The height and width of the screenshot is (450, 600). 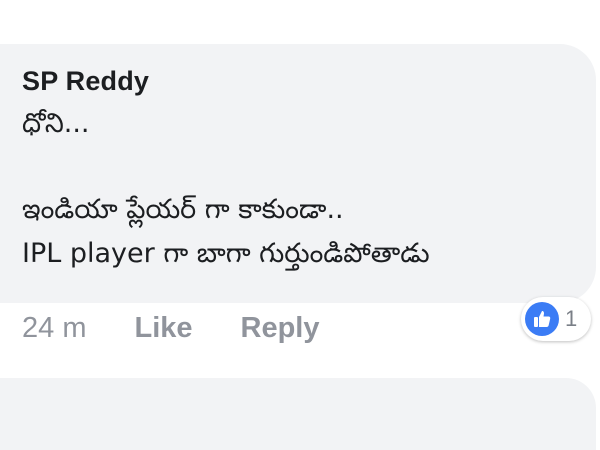 What do you see at coordinates (571, 318) in the screenshot?
I see `reaction-count: 1` at bounding box center [571, 318].